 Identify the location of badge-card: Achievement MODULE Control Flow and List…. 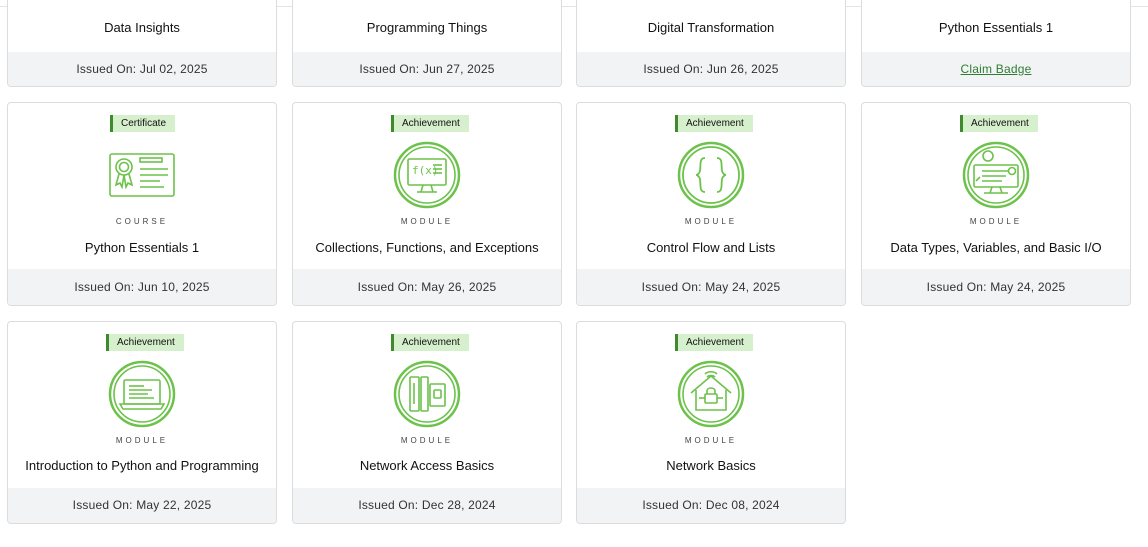
(711, 204).